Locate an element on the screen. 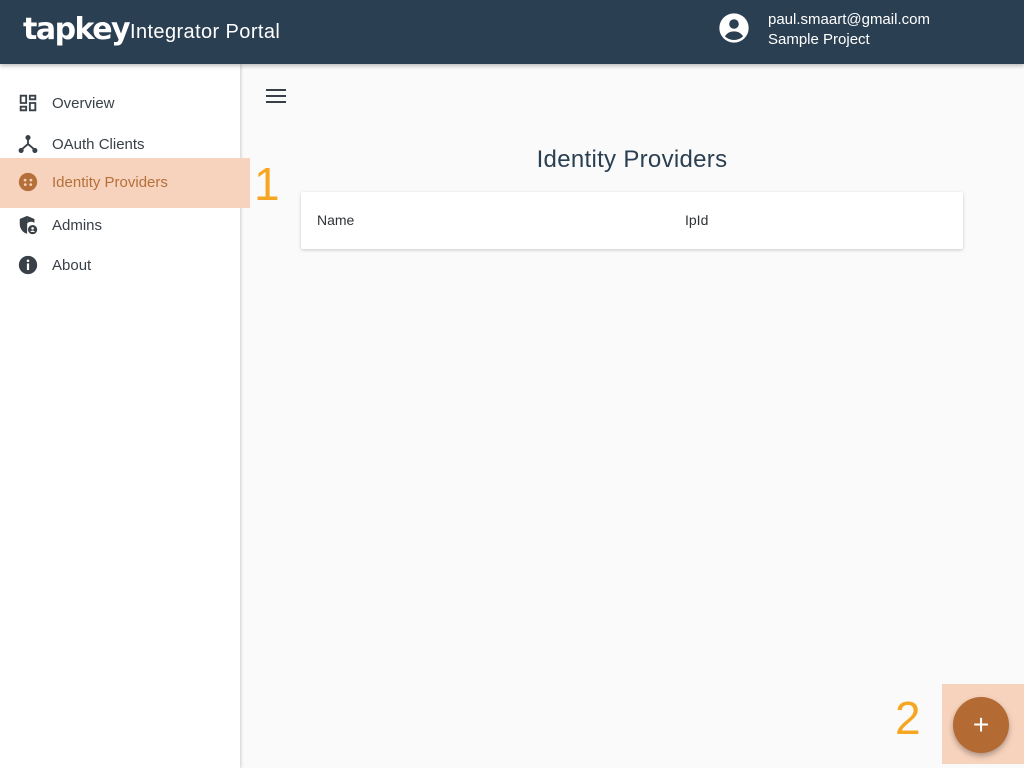  add-identity-provider-button: + is located at coordinates (981, 725).